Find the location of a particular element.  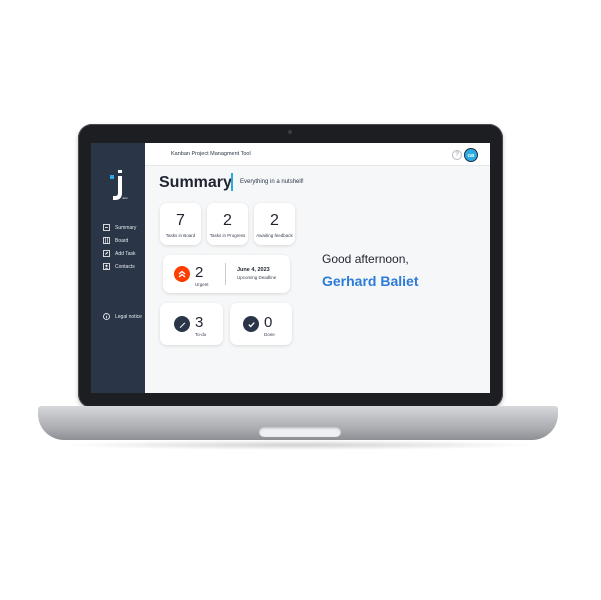

urgent-arrow-icon is located at coordinates (182, 274).